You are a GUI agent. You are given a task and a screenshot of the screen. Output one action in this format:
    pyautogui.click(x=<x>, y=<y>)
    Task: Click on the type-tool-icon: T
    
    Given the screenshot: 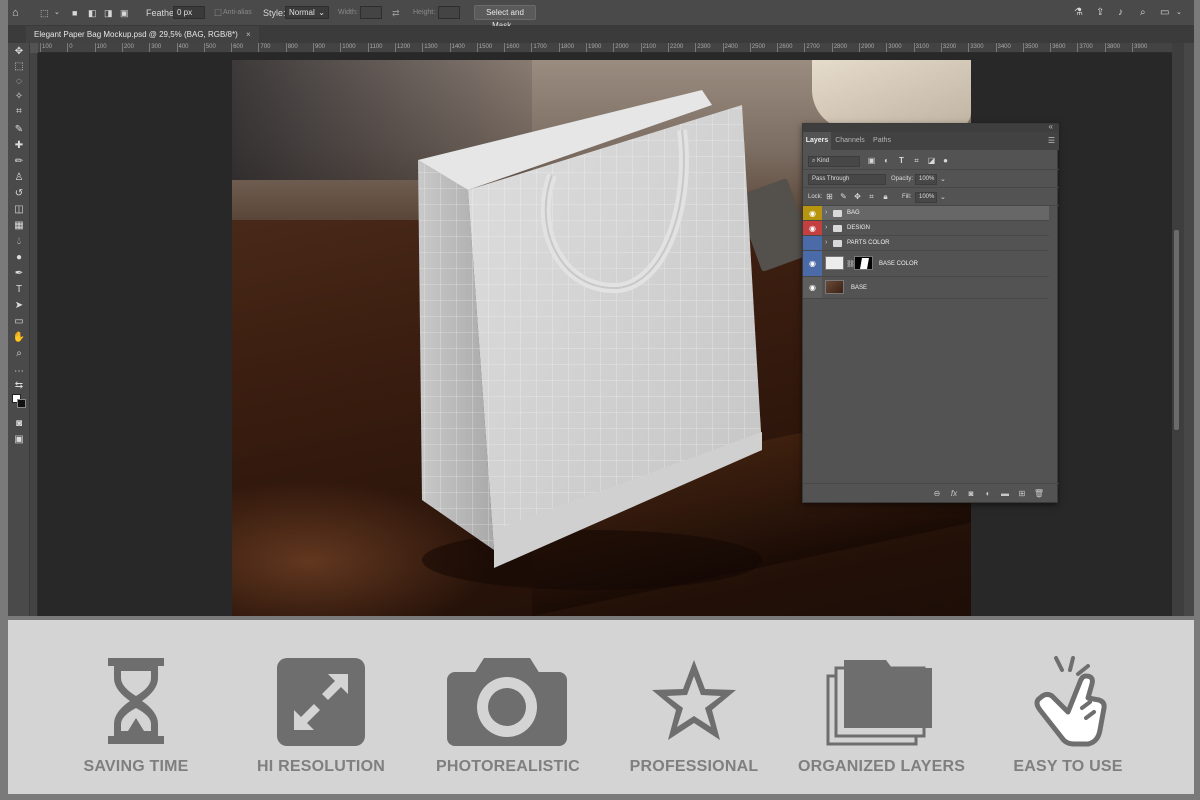 What is the action you would take?
    pyautogui.click(x=19, y=289)
    